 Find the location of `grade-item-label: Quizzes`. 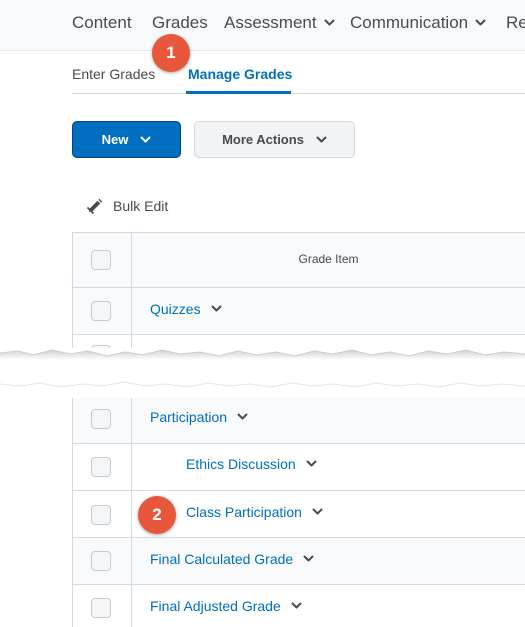

grade-item-label: Quizzes is located at coordinates (175, 309).